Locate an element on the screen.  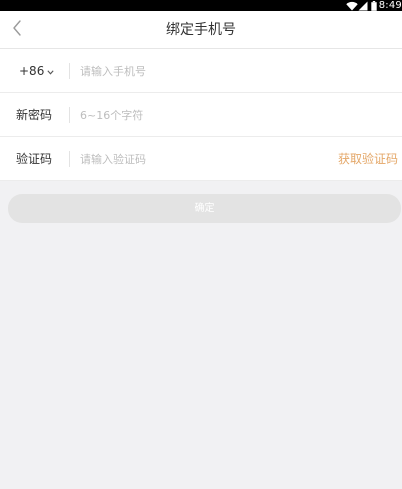
page-title: 绑定手机号 is located at coordinates (201, 30).